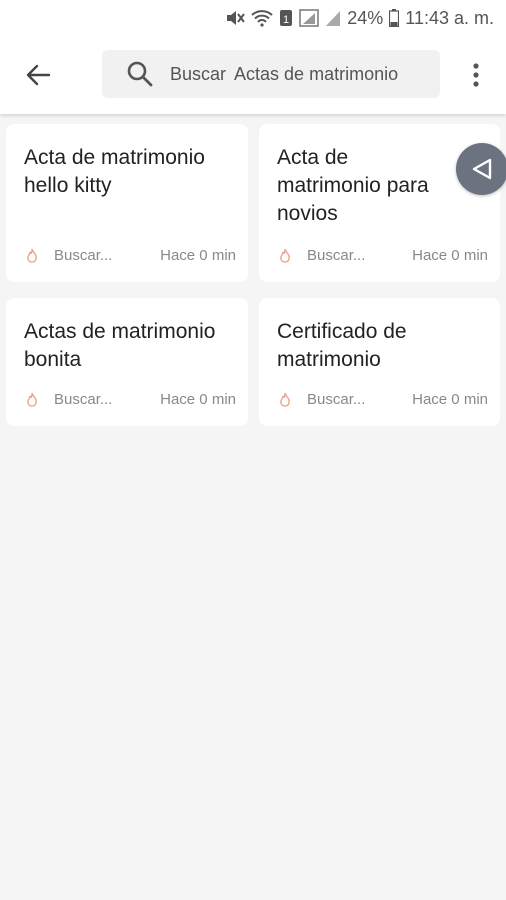  Describe the element at coordinates (353, 185) in the screenshot. I see `card-title: Acta de matrimonio para novios` at that location.